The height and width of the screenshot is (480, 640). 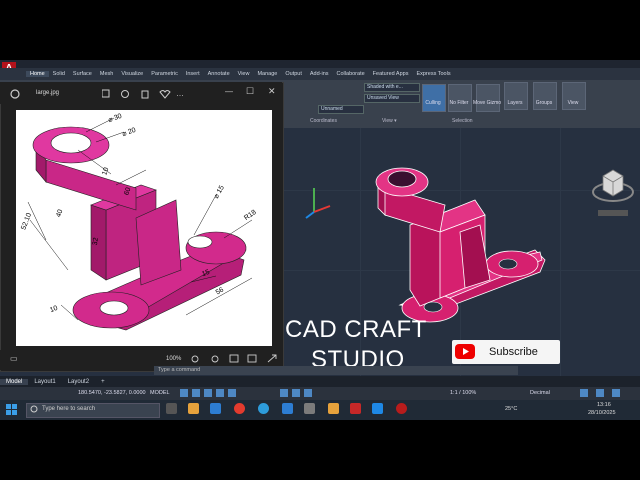 I want to click on tab-parametric: Parametric, so click(x=164, y=74).